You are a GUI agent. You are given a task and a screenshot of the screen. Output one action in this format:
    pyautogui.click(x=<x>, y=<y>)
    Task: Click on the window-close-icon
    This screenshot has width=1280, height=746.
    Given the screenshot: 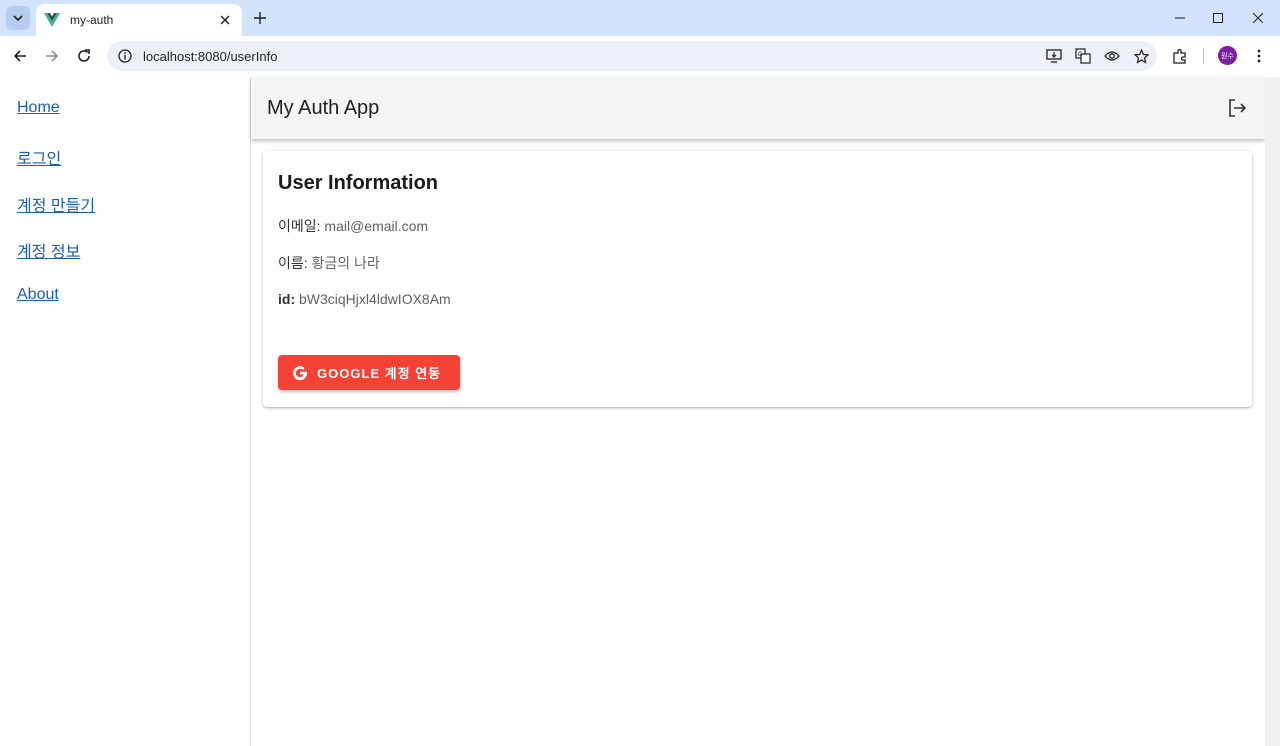 What is the action you would take?
    pyautogui.click(x=1258, y=18)
    